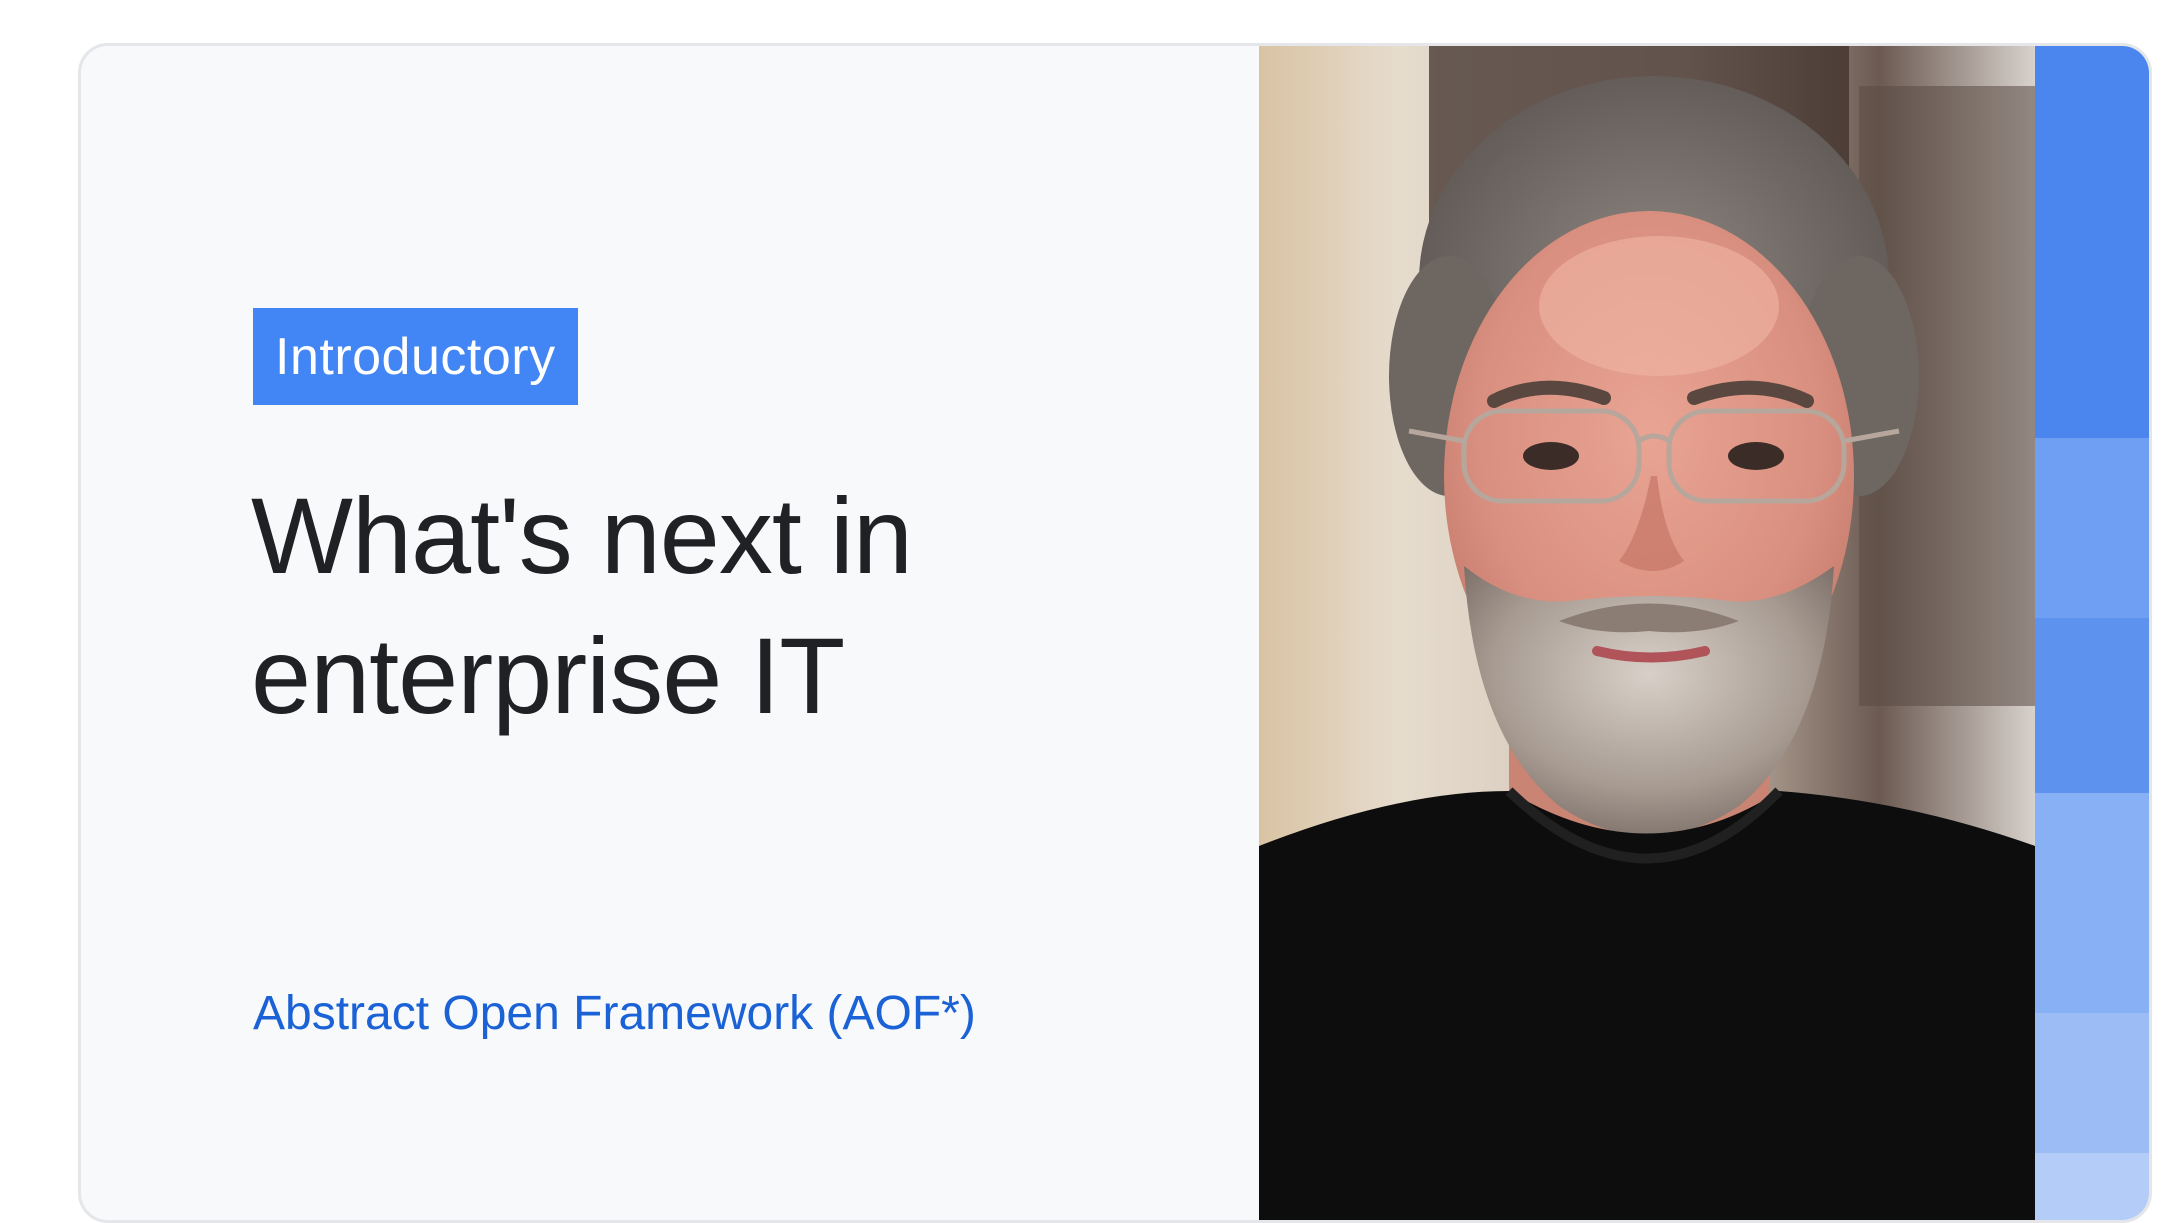 The image size is (2174, 1223). I want to click on framework-link: Abstract Open Framework (AOF*), so click(614, 1013).